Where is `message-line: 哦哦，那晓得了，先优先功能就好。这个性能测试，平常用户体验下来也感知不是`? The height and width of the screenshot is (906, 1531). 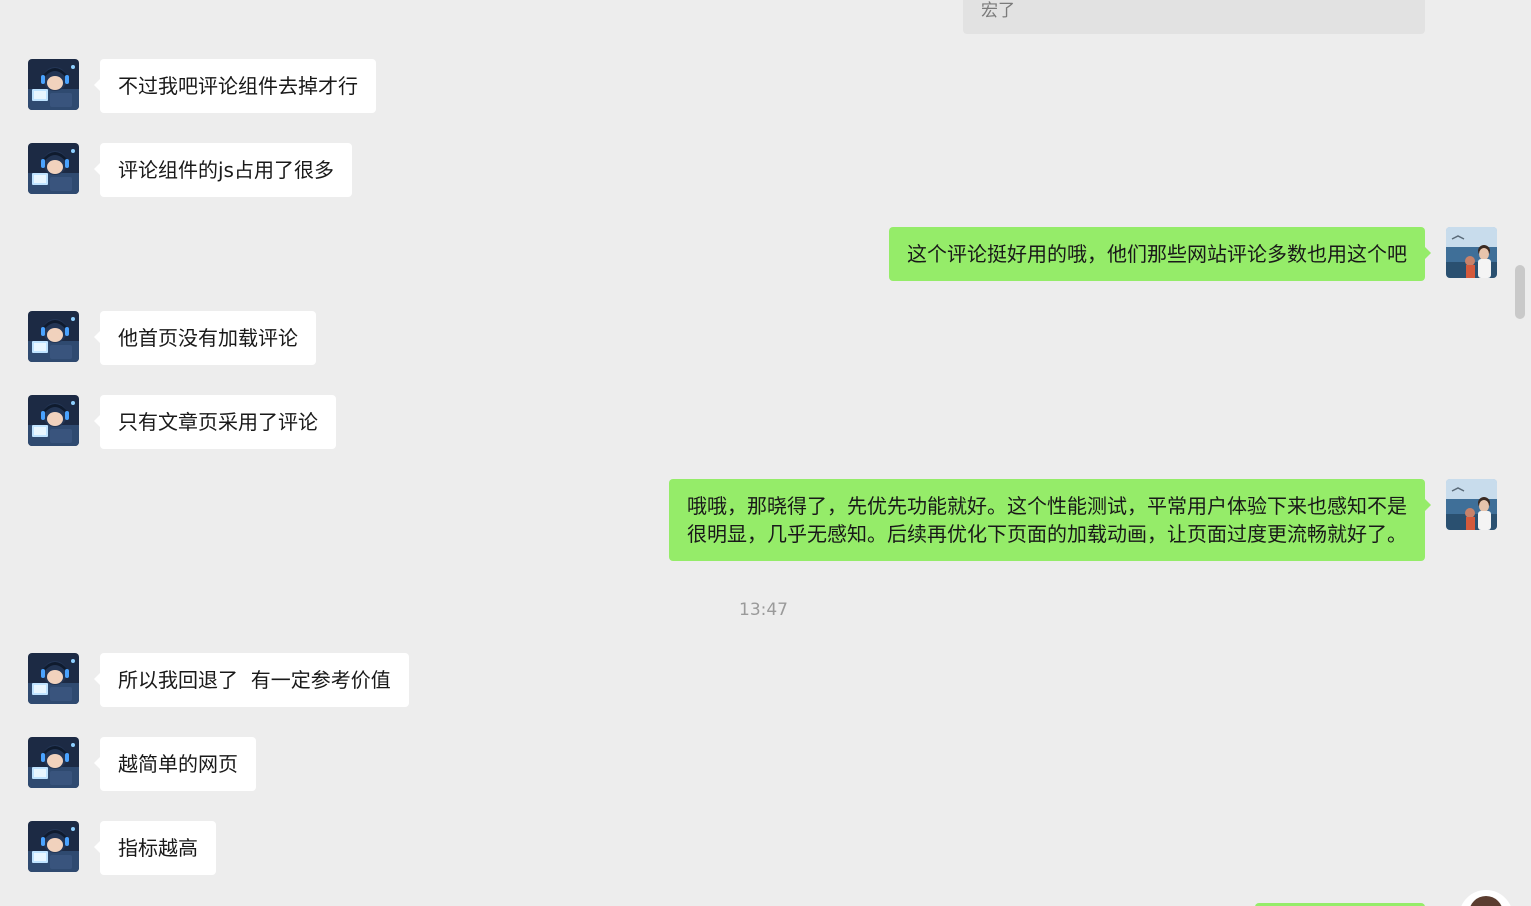
message-line: 哦哦，那晓得了，先优先功能就好。这个性能测试，平常用户体验下来也感知不是 is located at coordinates (1047, 506).